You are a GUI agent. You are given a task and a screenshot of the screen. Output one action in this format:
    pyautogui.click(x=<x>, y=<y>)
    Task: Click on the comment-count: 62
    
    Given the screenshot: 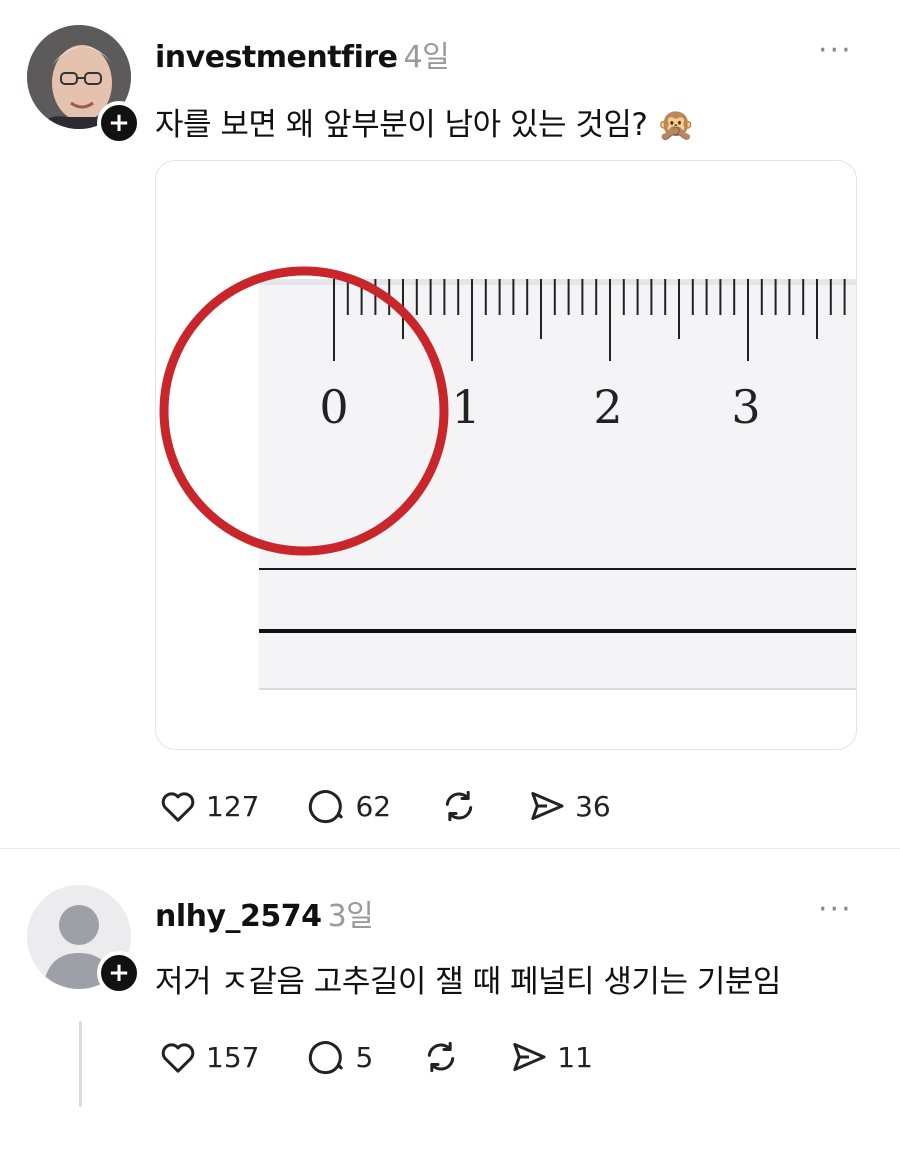 What is the action you would take?
    pyautogui.click(x=373, y=806)
    